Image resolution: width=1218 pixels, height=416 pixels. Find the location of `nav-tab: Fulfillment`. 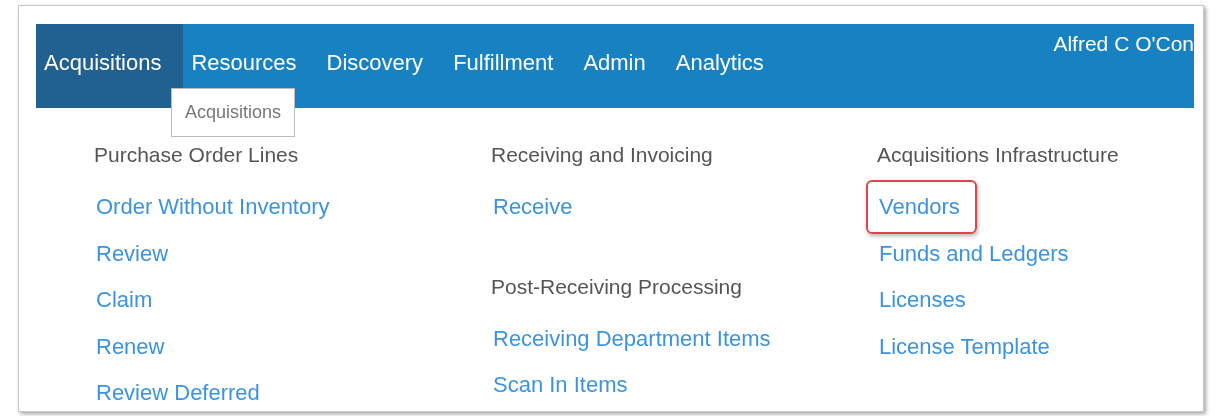

nav-tab: Fulfillment is located at coordinates (510, 66).